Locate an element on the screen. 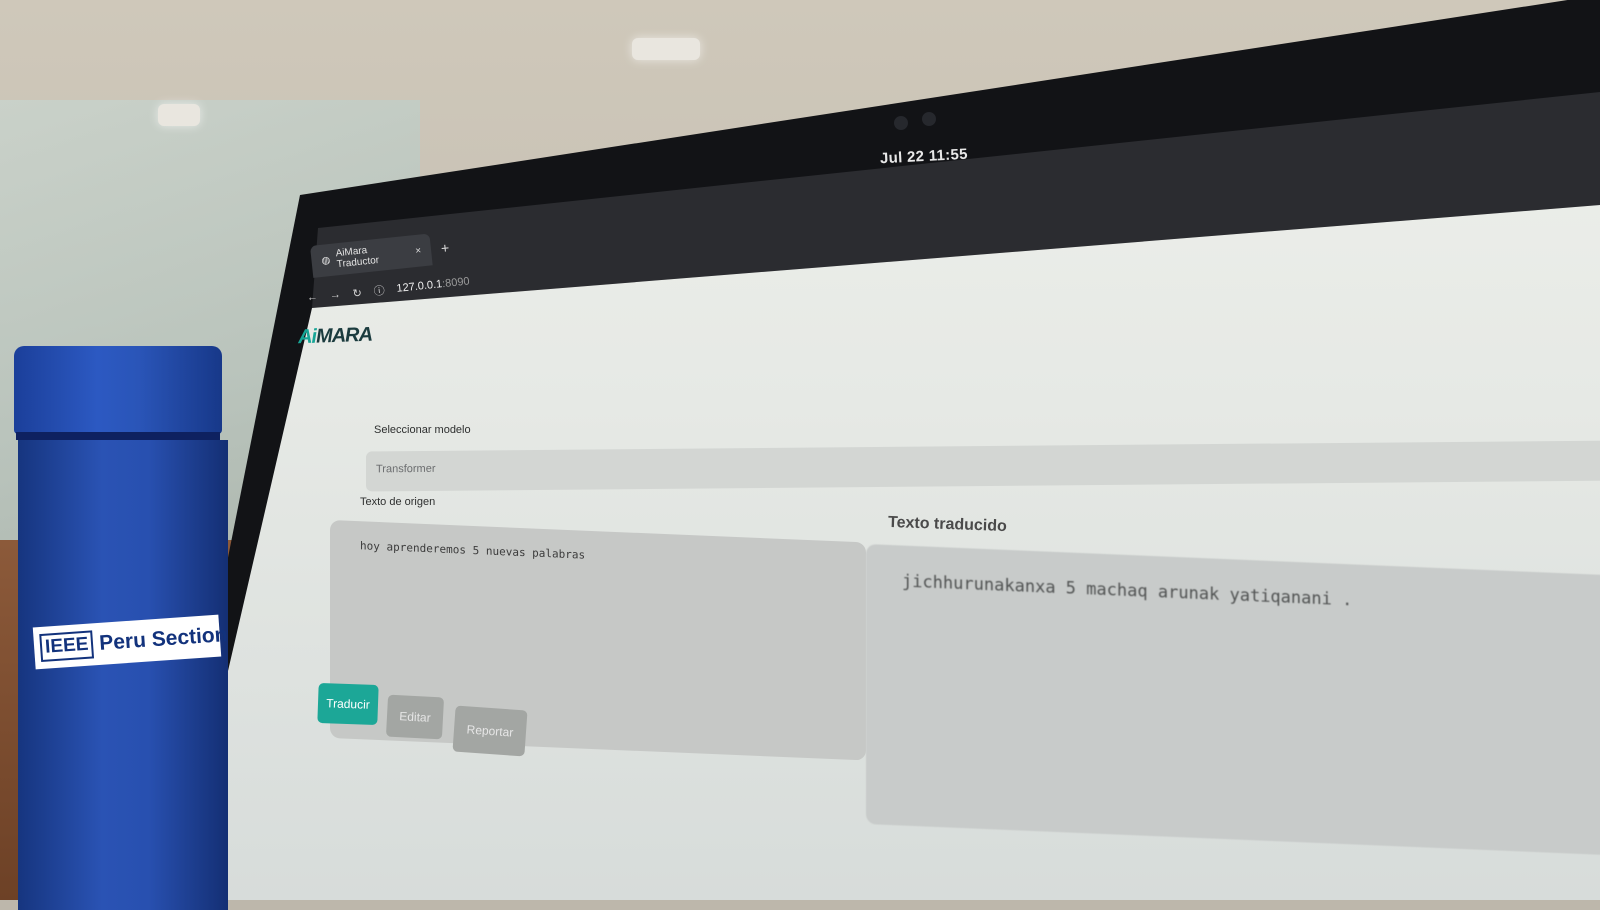 The height and width of the screenshot is (910, 1600). water-bottle: IEEE Peru Section is located at coordinates (121, 628).